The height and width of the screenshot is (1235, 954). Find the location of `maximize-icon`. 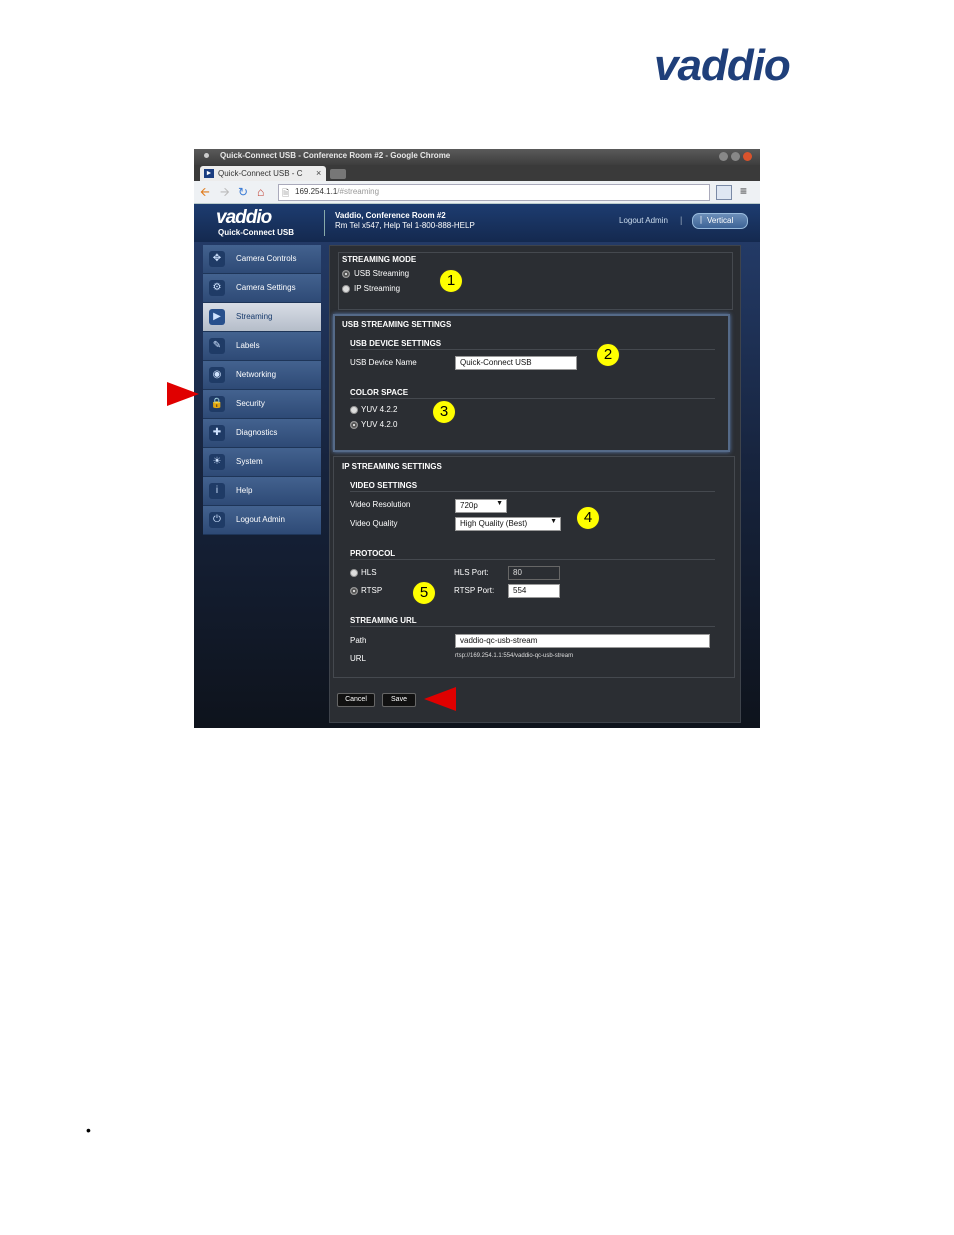

maximize-icon is located at coordinates (735, 156).